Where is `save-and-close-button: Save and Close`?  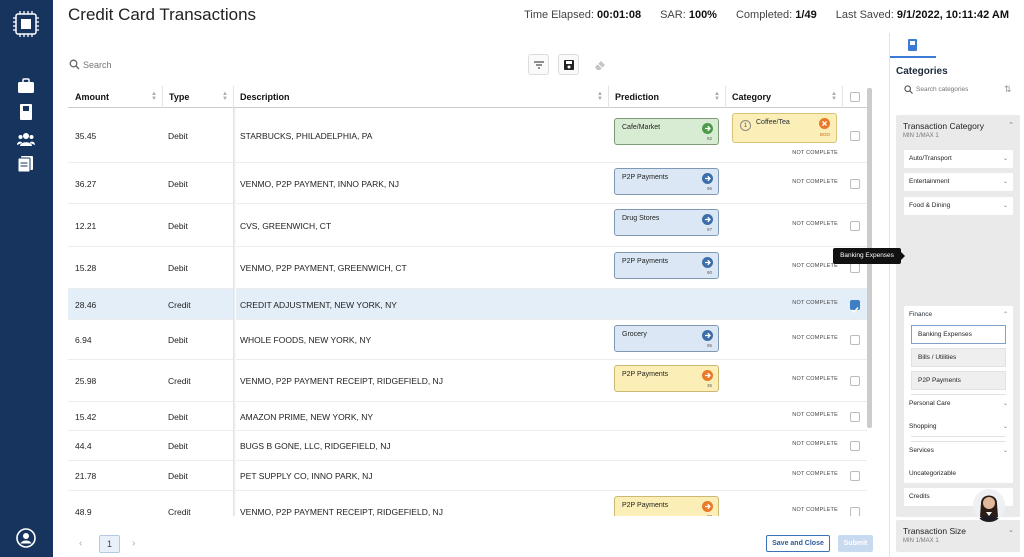 save-and-close-button: Save and Close is located at coordinates (798, 543).